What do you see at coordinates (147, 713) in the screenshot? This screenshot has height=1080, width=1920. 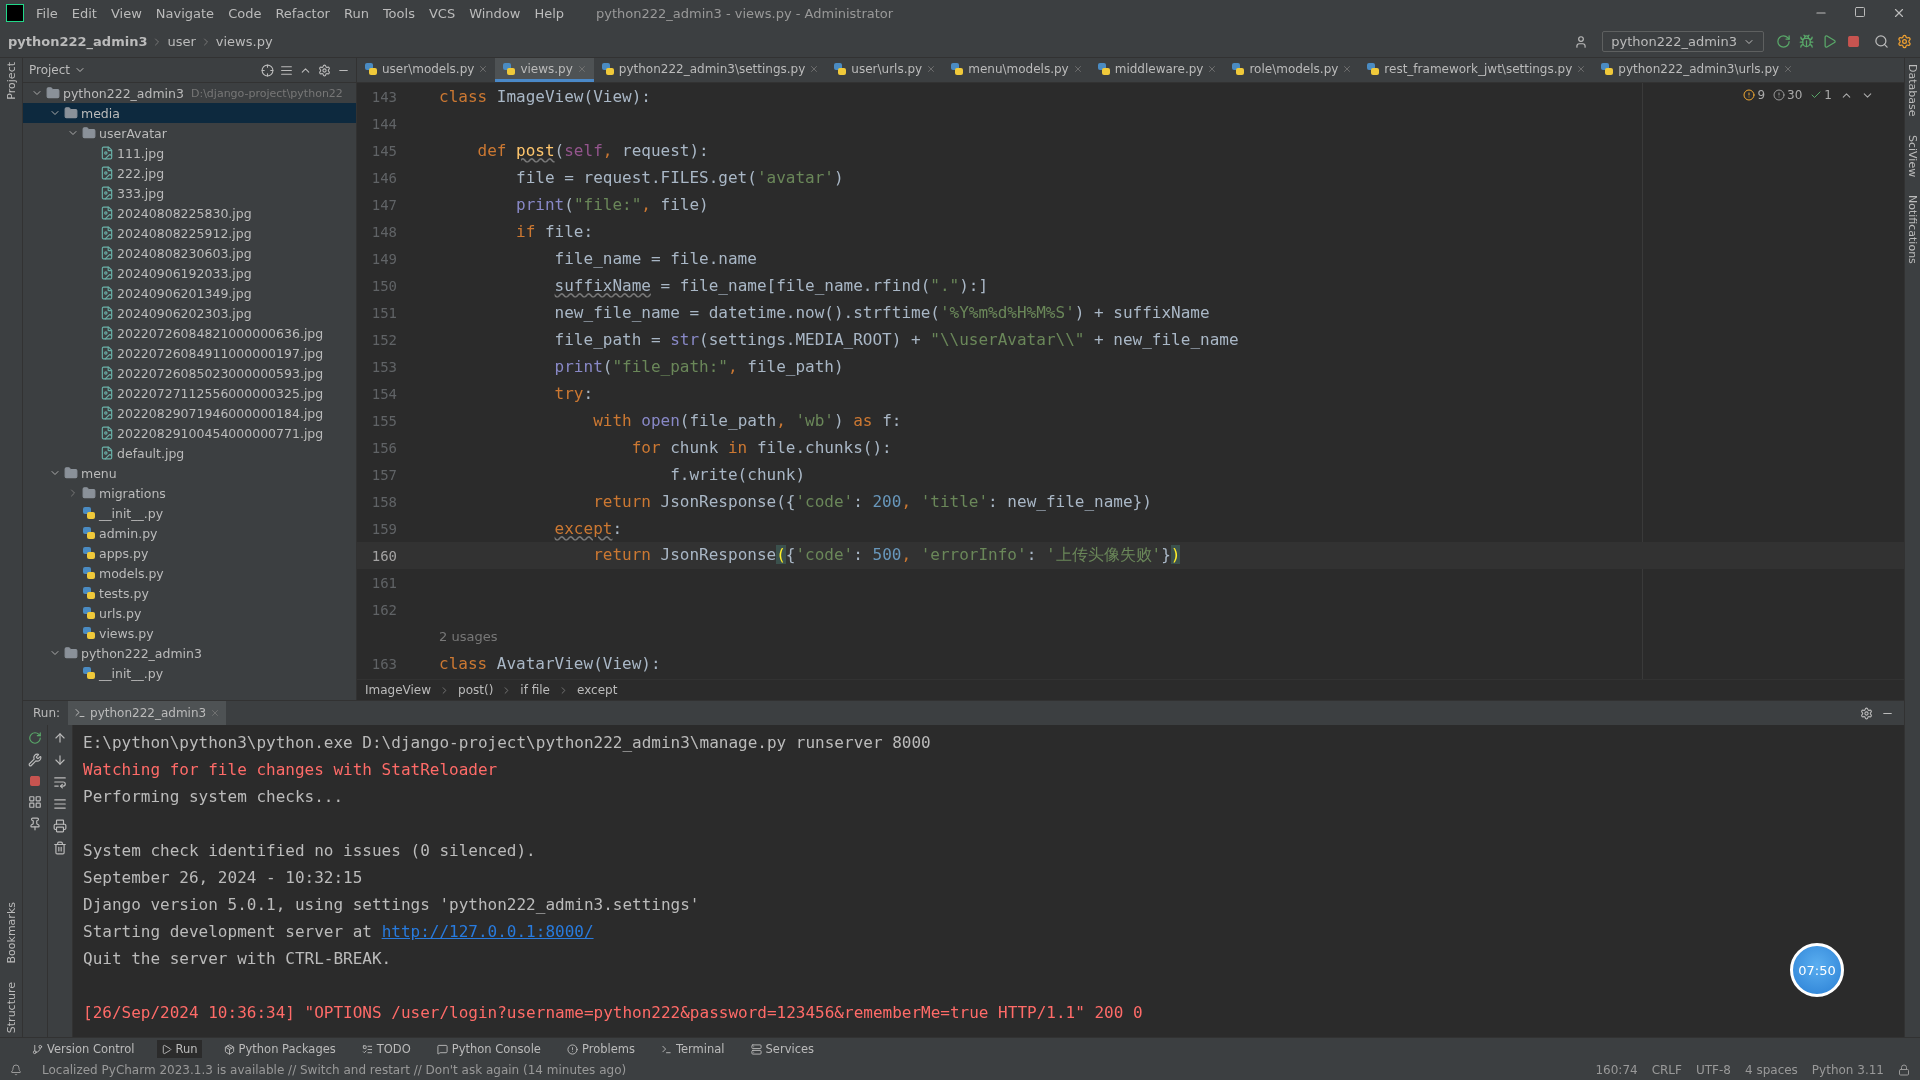 I see `run-tab: python222_admin3` at bounding box center [147, 713].